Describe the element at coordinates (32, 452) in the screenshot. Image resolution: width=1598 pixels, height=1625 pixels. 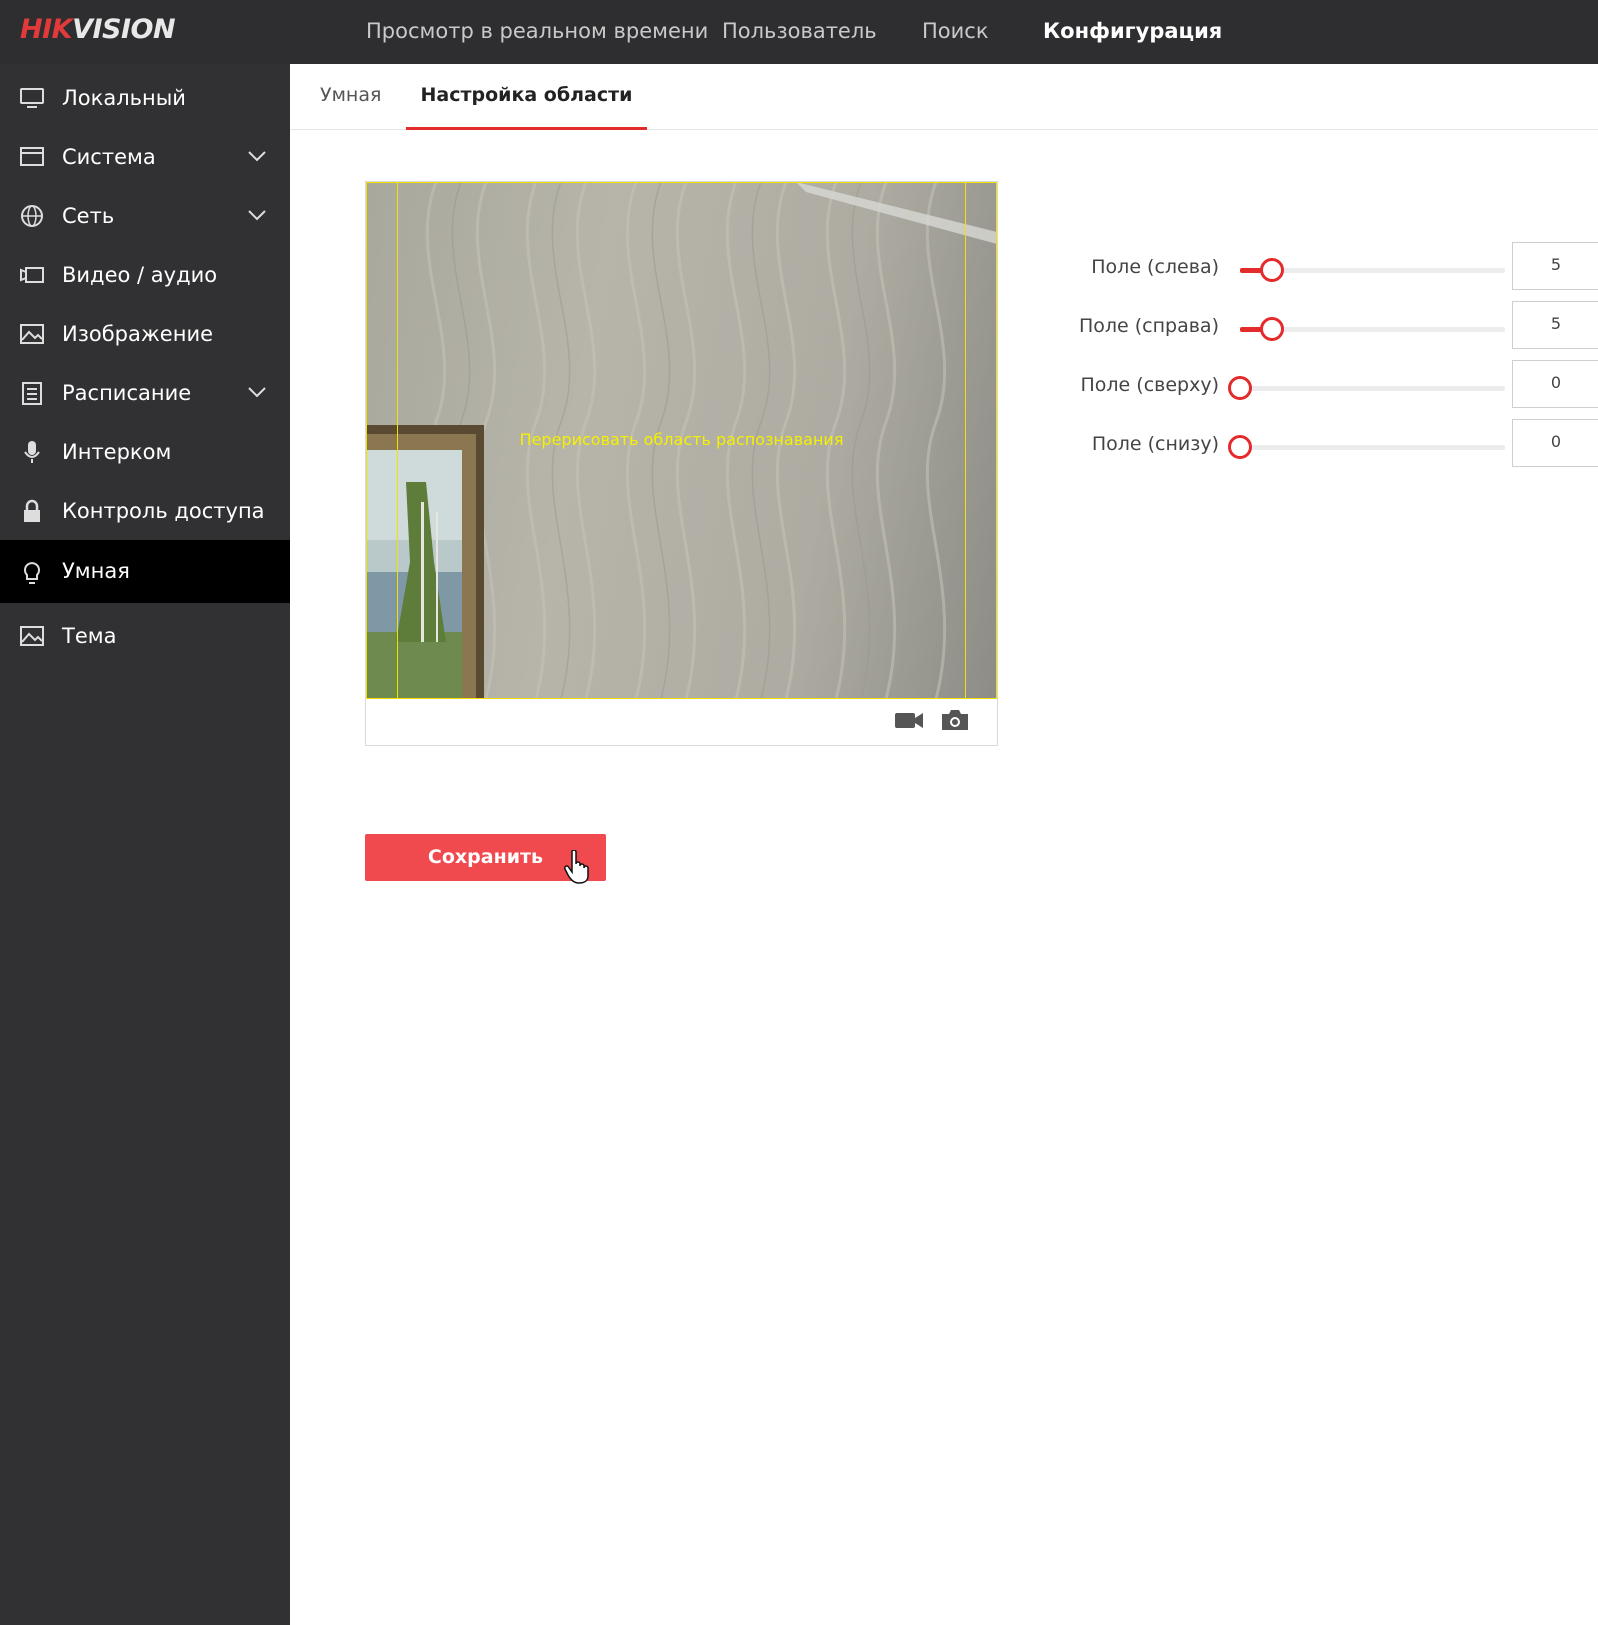
I see `microphone-icon` at that location.